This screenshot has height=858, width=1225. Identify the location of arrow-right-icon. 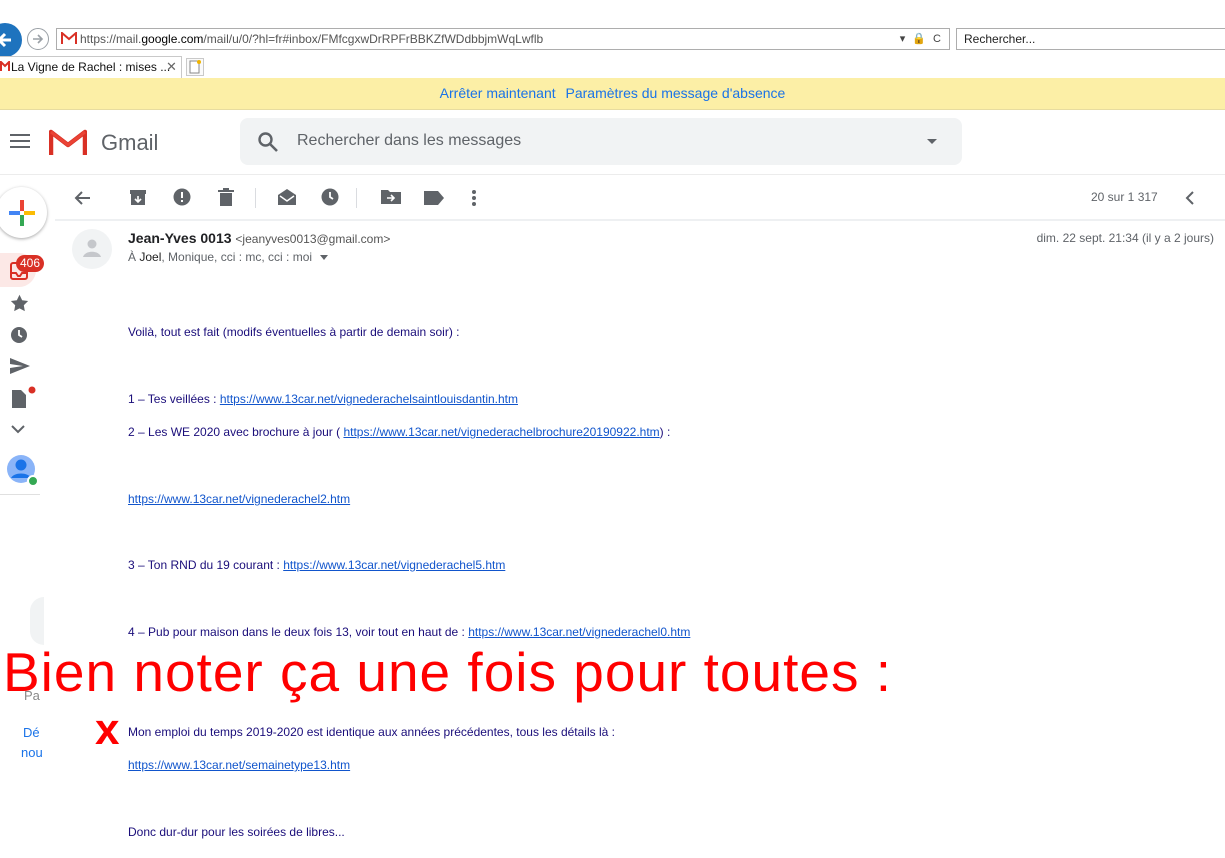
(38, 39).